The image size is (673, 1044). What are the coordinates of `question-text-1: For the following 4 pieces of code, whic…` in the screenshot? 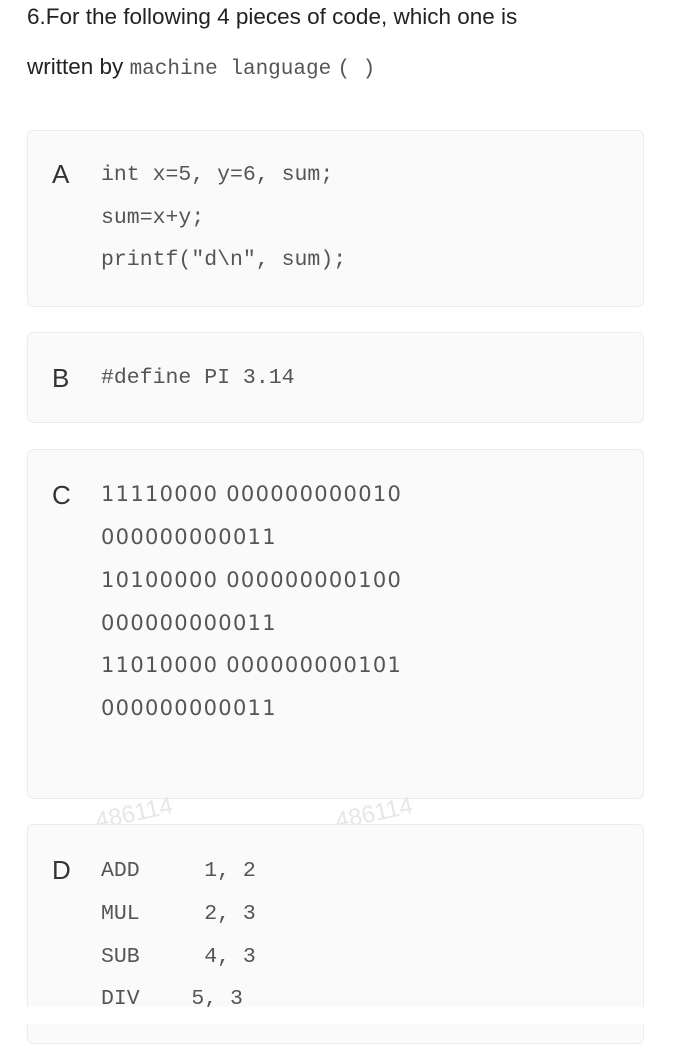 It's located at (281, 16).